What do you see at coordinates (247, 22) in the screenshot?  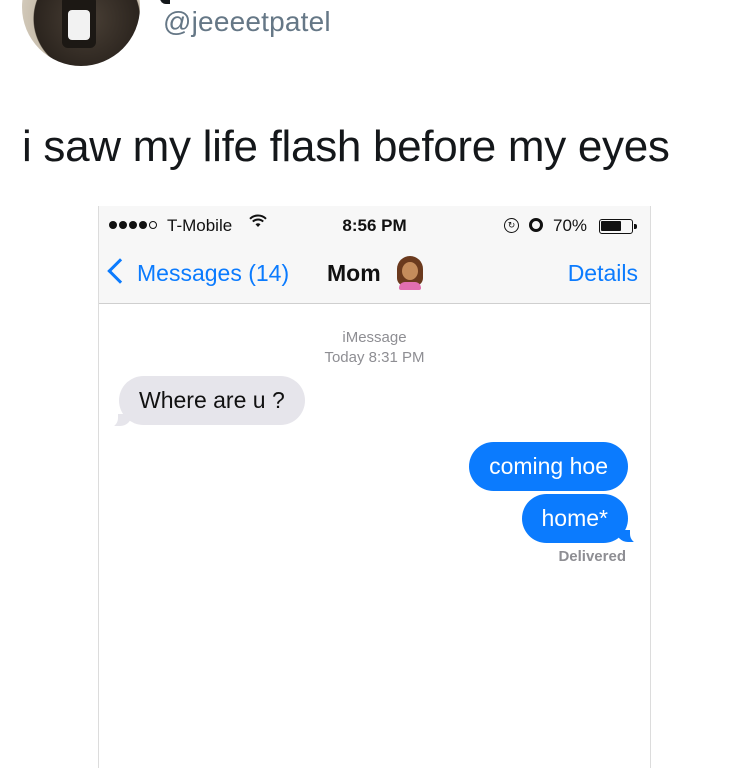 I see `user-handle: @jeeeetpatel` at bounding box center [247, 22].